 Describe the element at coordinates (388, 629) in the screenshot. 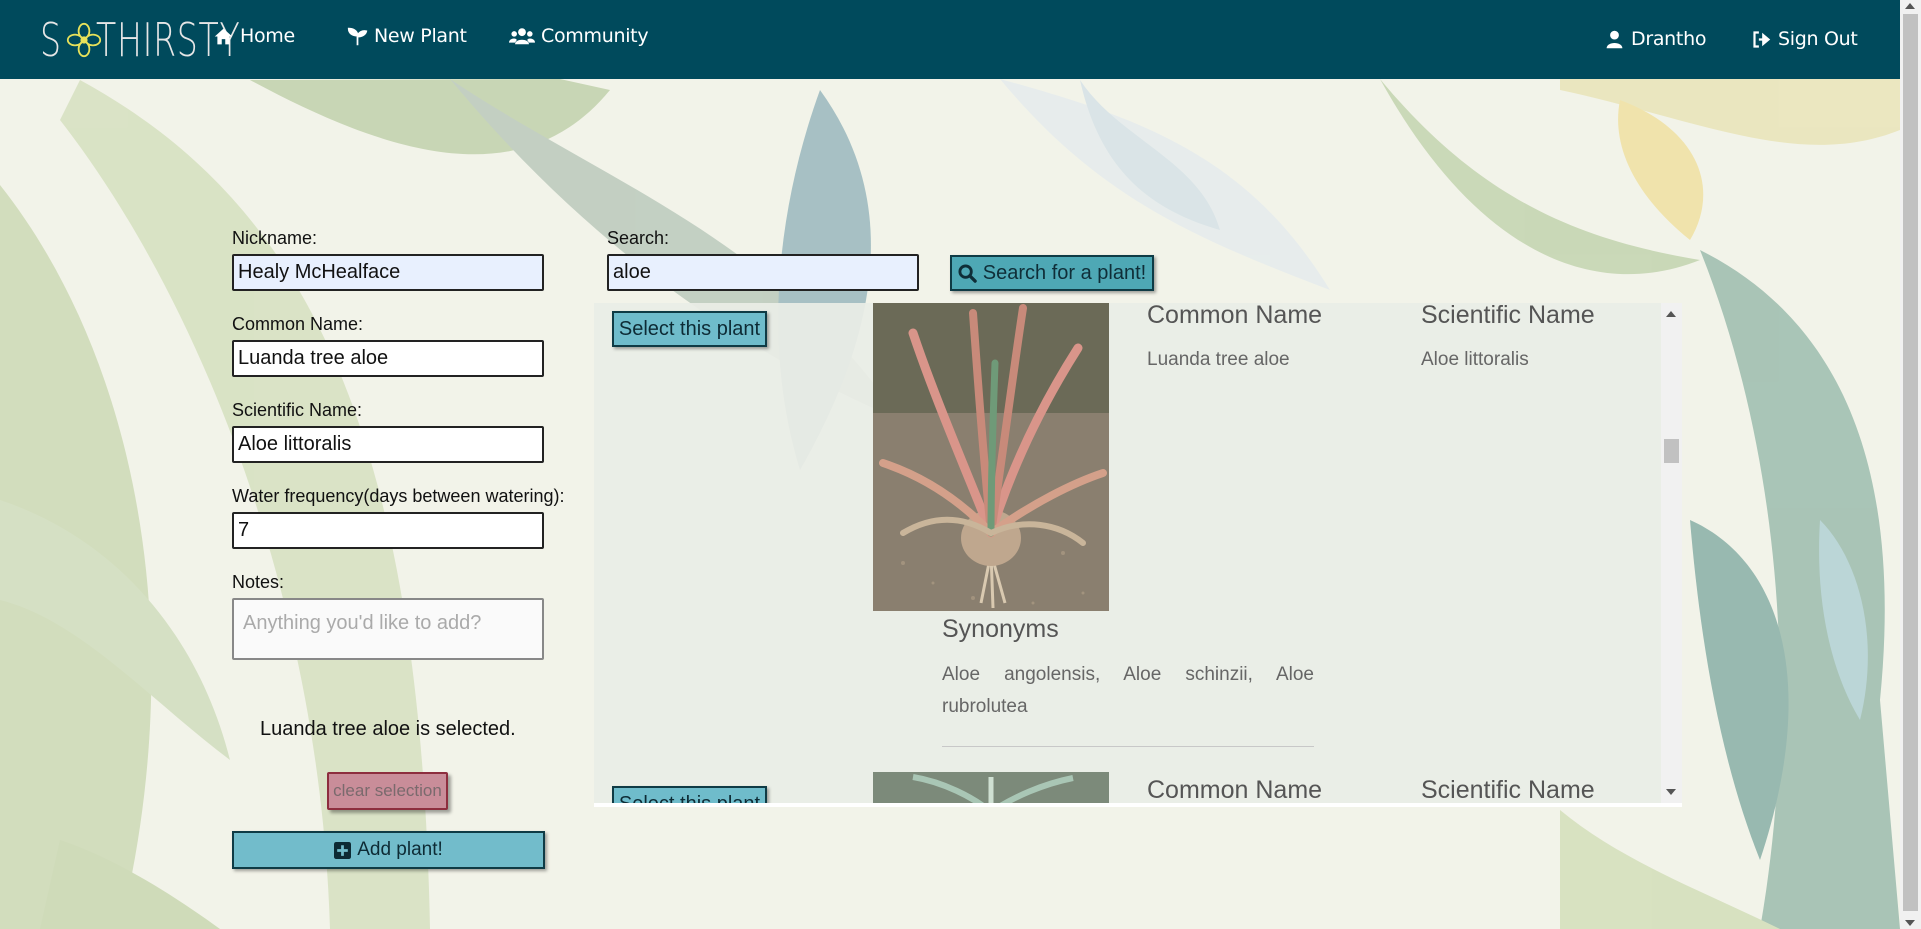

I see `notes-textarea` at that location.